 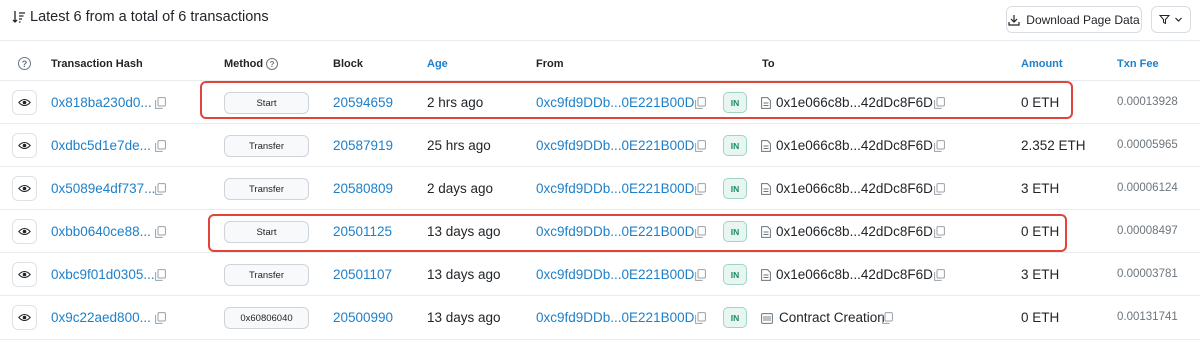 What do you see at coordinates (459, 145) in the screenshot?
I see `age-text: 25 hrs ago` at bounding box center [459, 145].